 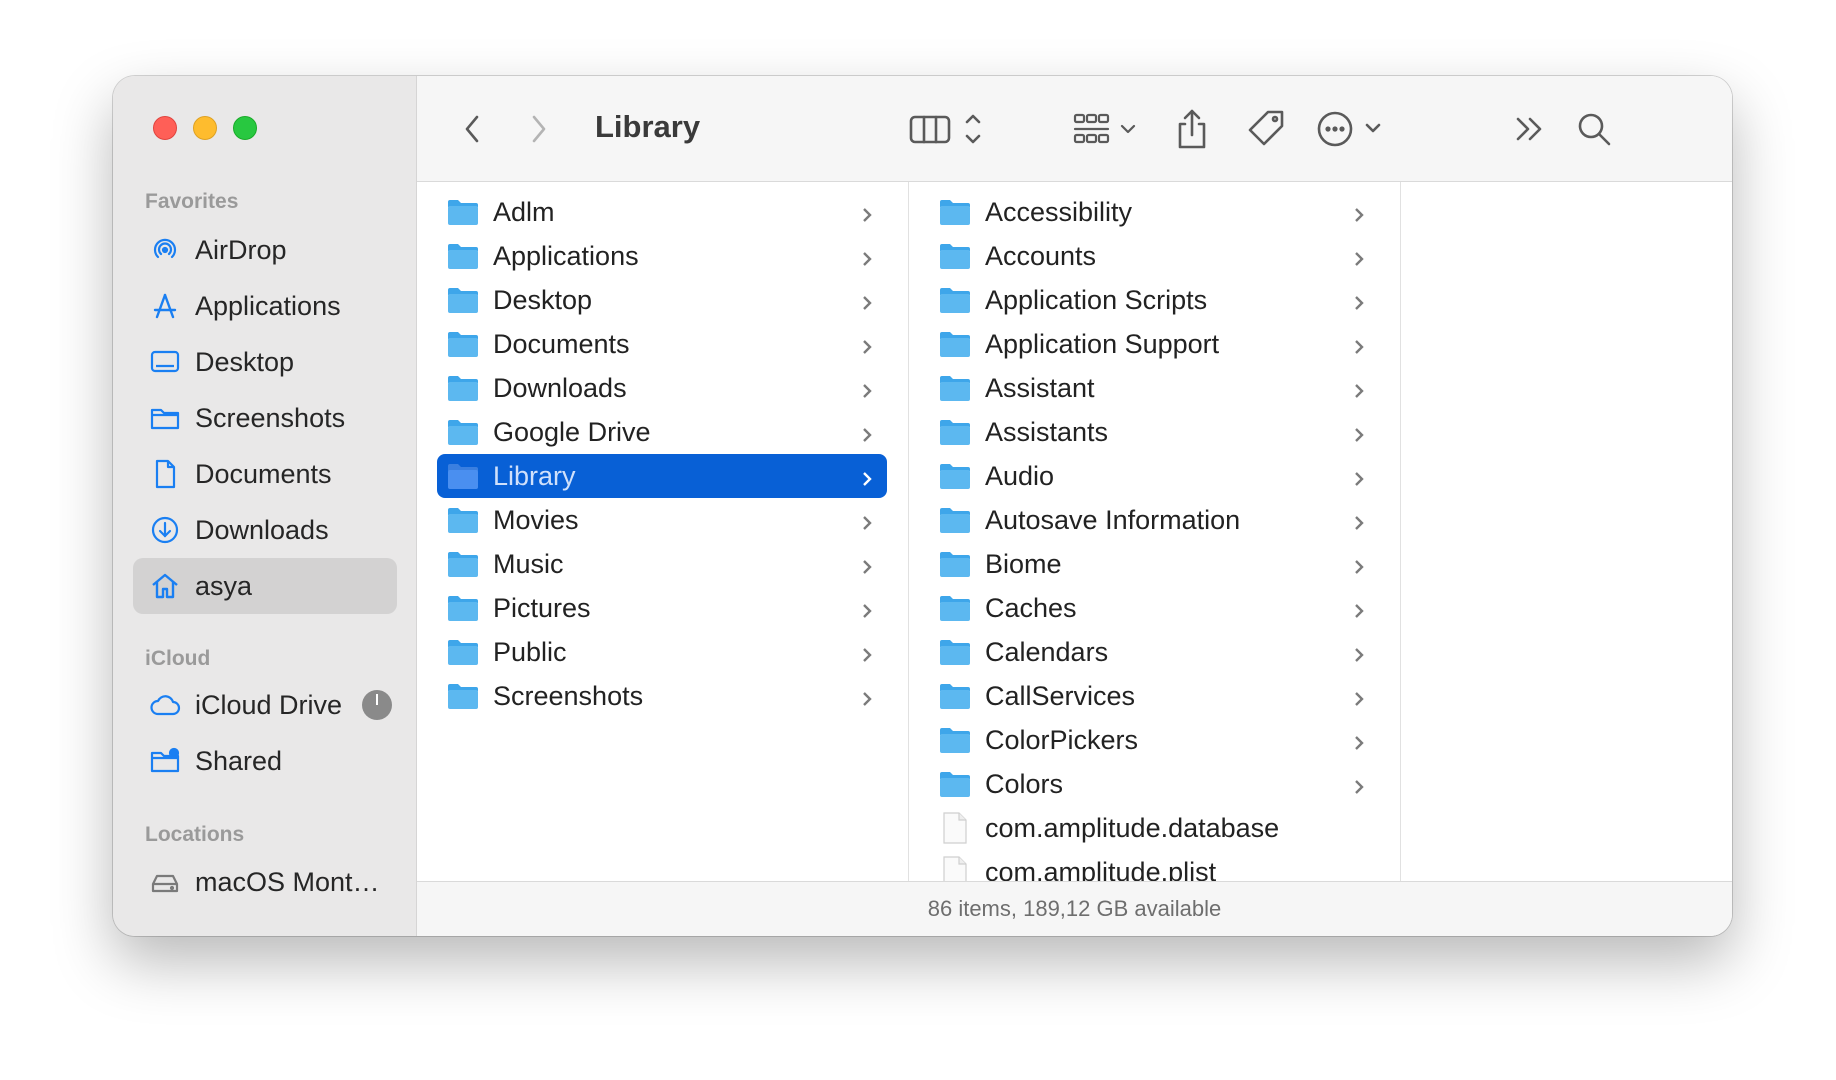 What do you see at coordinates (1192, 129) in the screenshot?
I see `share-button` at bounding box center [1192, 129].